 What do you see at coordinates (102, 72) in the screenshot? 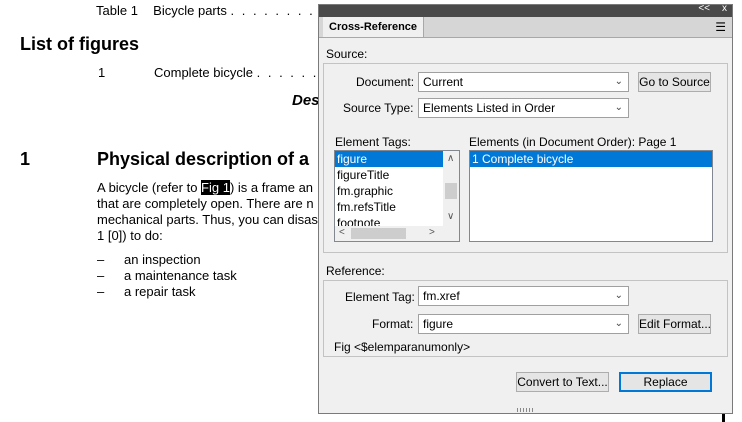
I see `figure-entry-number: 1` at bounding box center [102, 72].